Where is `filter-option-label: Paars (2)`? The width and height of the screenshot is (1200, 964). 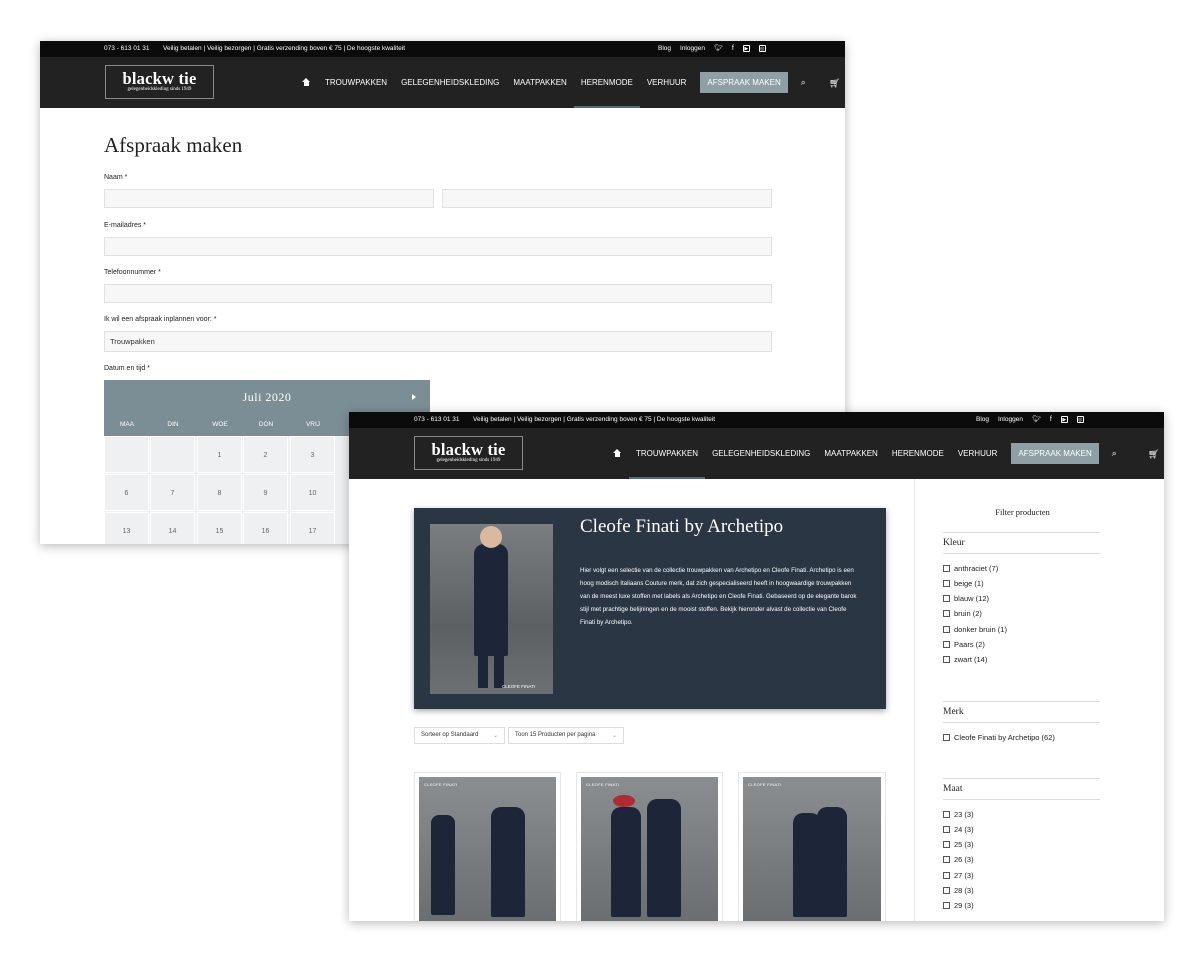 filter-option-label: Paars (2) is located at coordinates (969, 644).